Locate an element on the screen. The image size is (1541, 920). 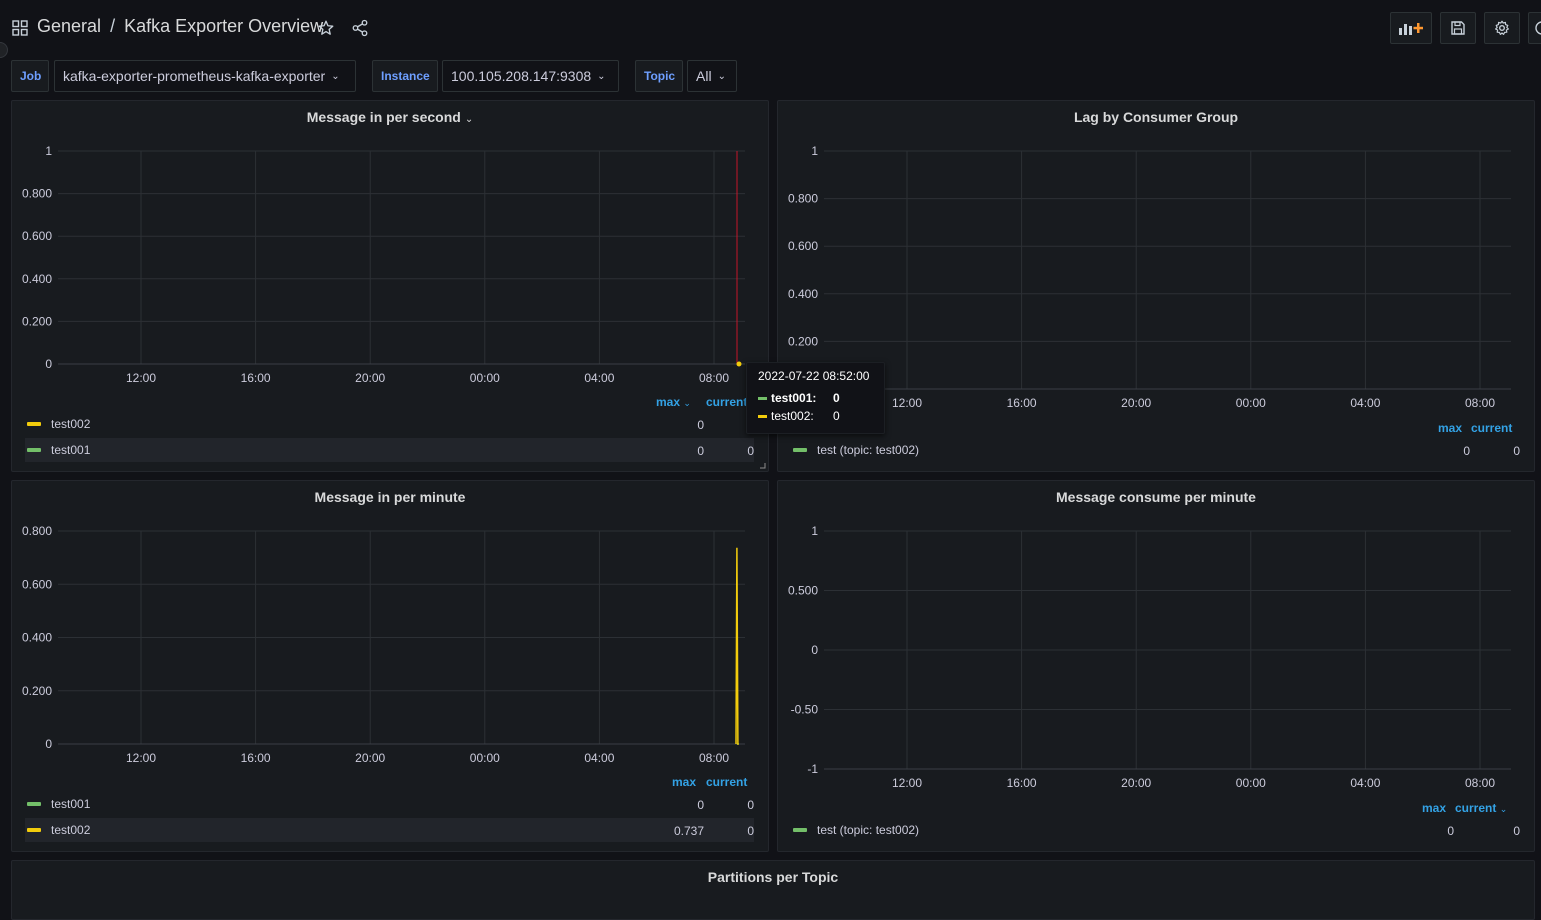
save-dashboard-button is located at coordinates (1458, 28).